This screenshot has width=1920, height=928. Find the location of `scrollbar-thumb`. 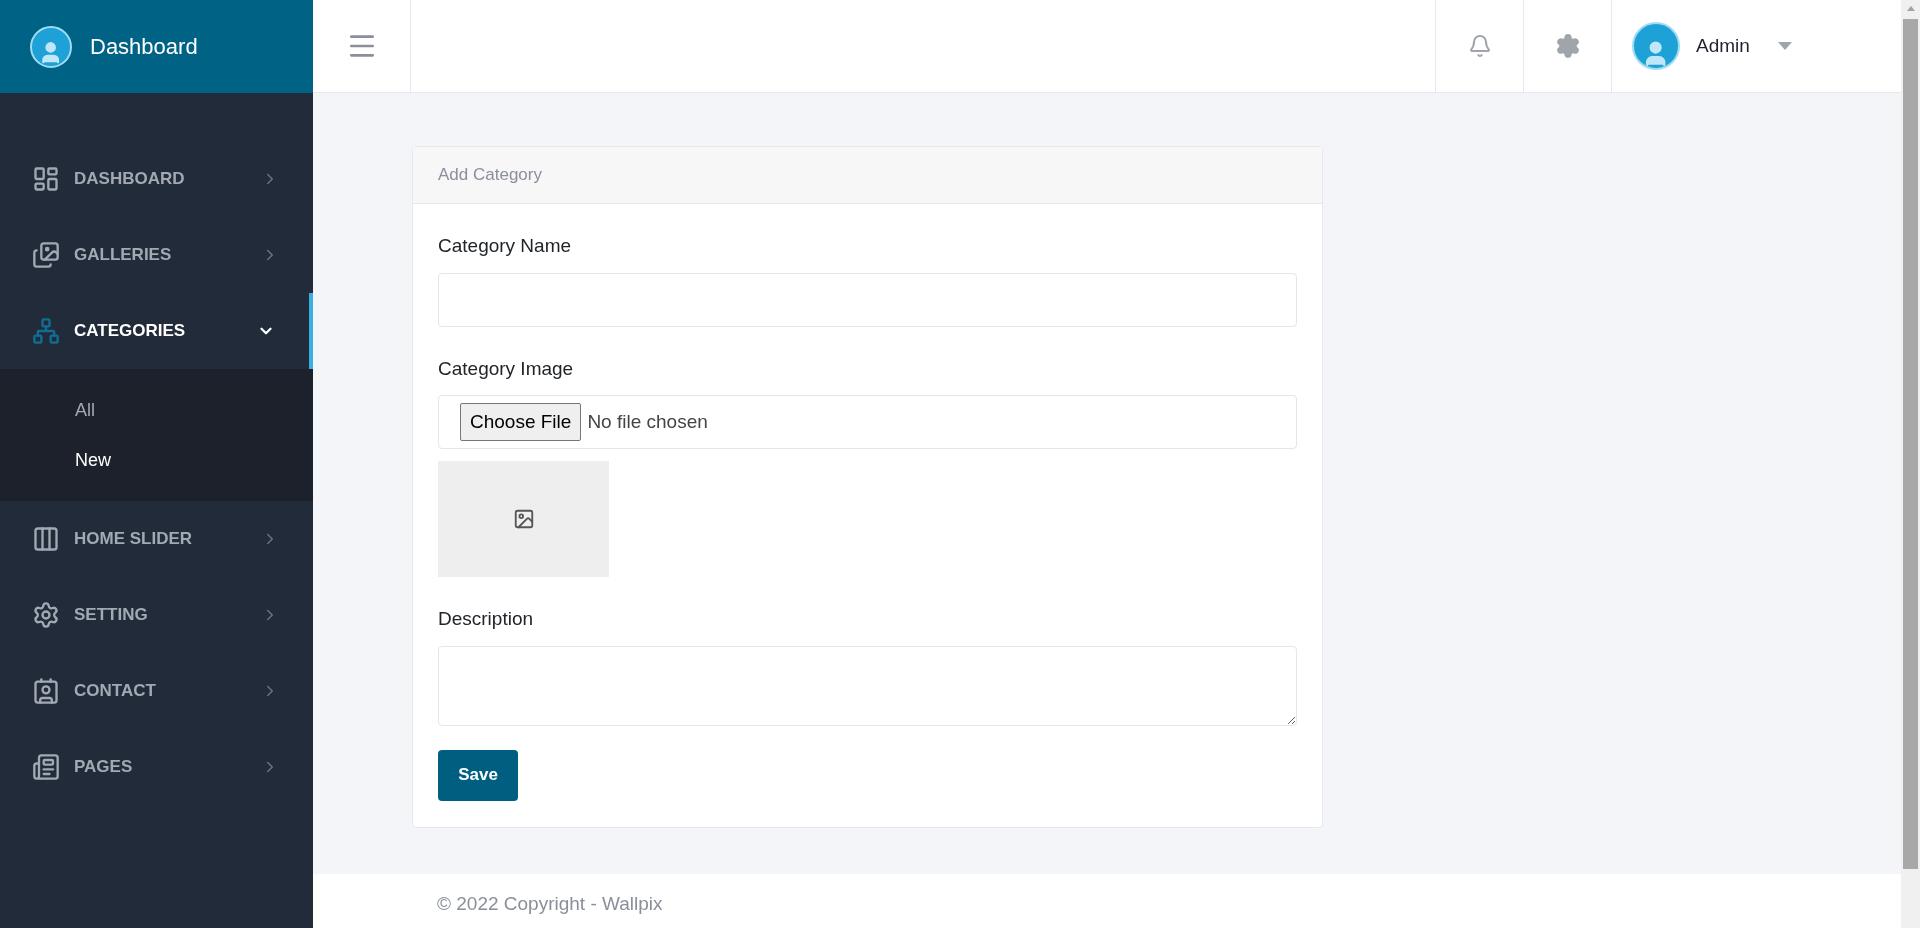

scrollbar-thumb is located at coordinates (1910, 444).